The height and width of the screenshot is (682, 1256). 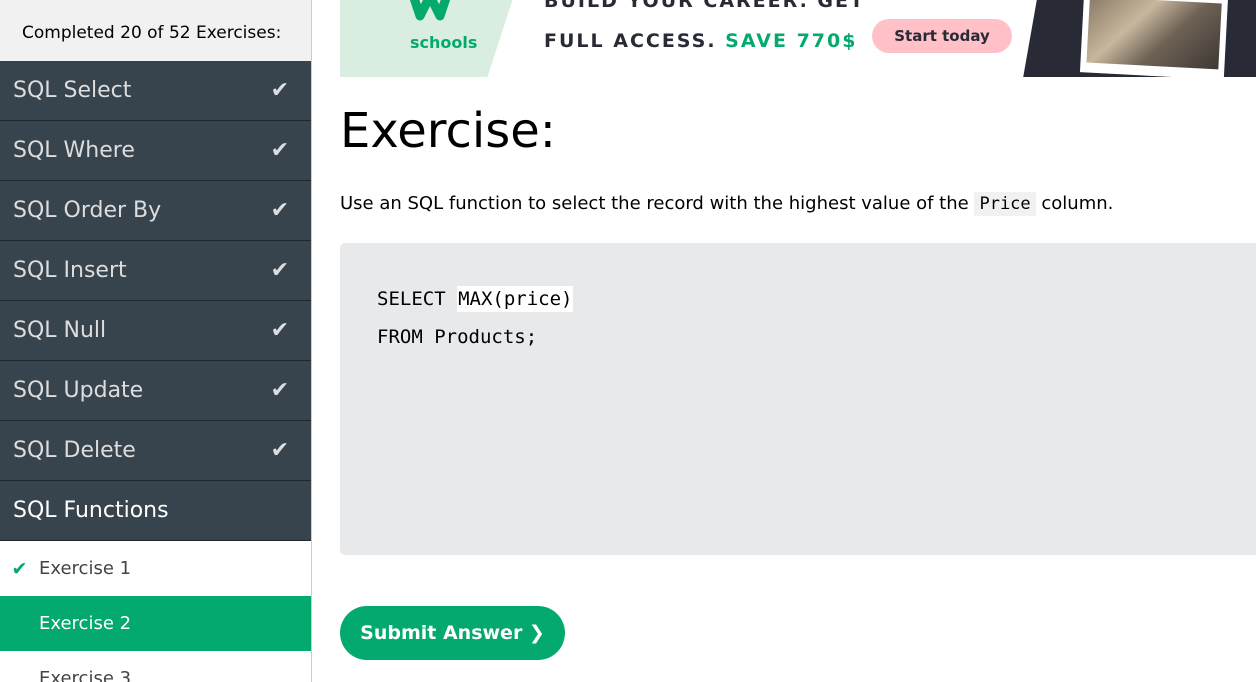 I want to click on sidebar-item-sql-order-by: SQL Order By ✔, so click(x=155, y=211).